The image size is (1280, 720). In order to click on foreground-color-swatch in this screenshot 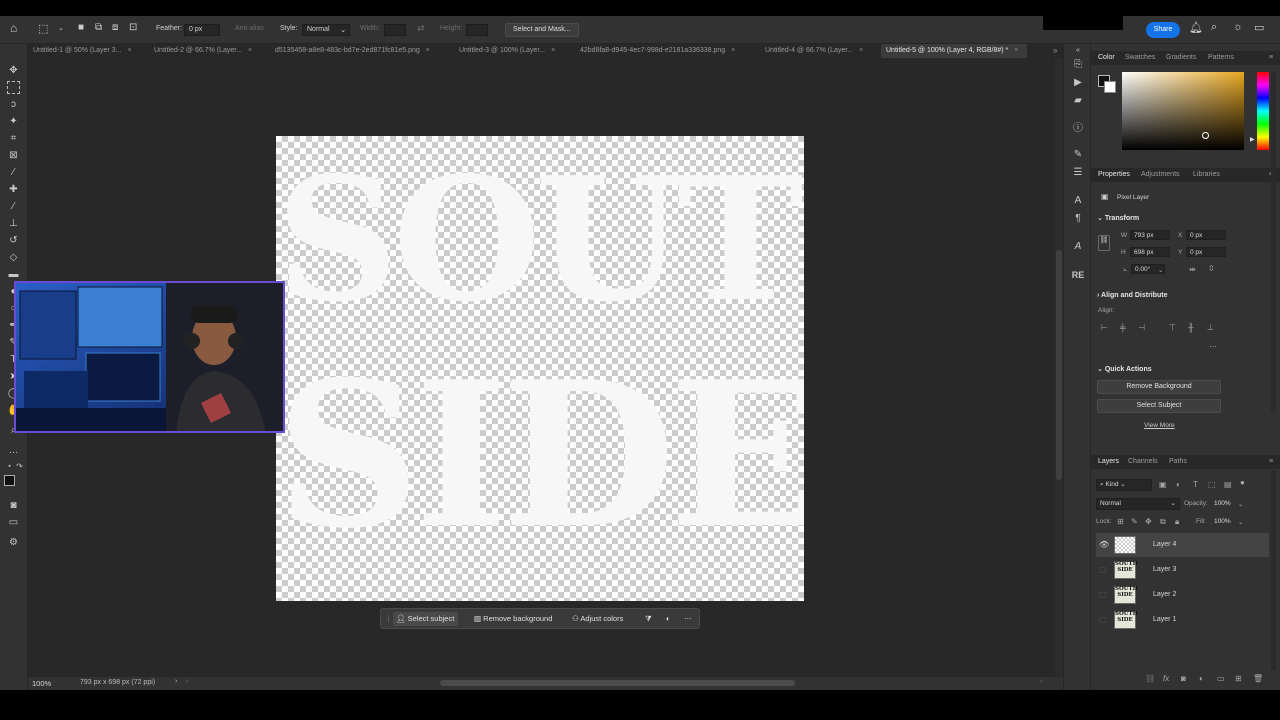, I will do `click(9, 480)`.